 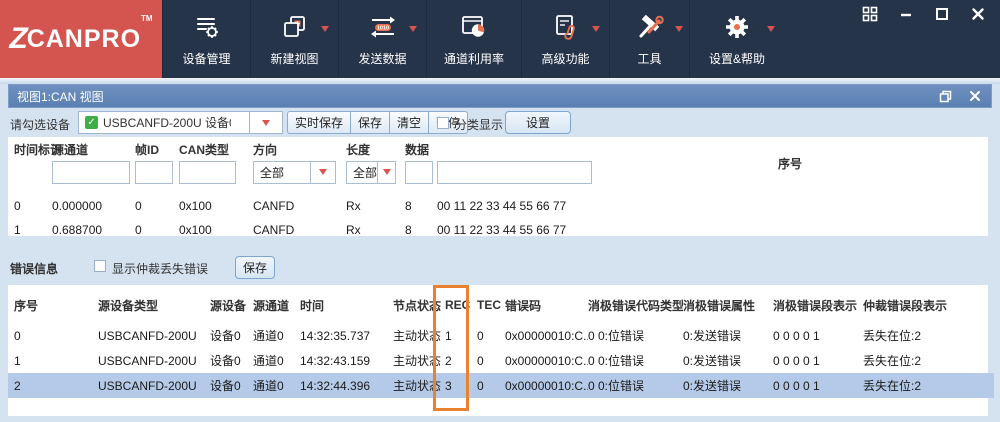 What do you see at coordinates (154, 172) in the screenshot?
I see `filter-src-channel-input` at bounding box center [154, 172].